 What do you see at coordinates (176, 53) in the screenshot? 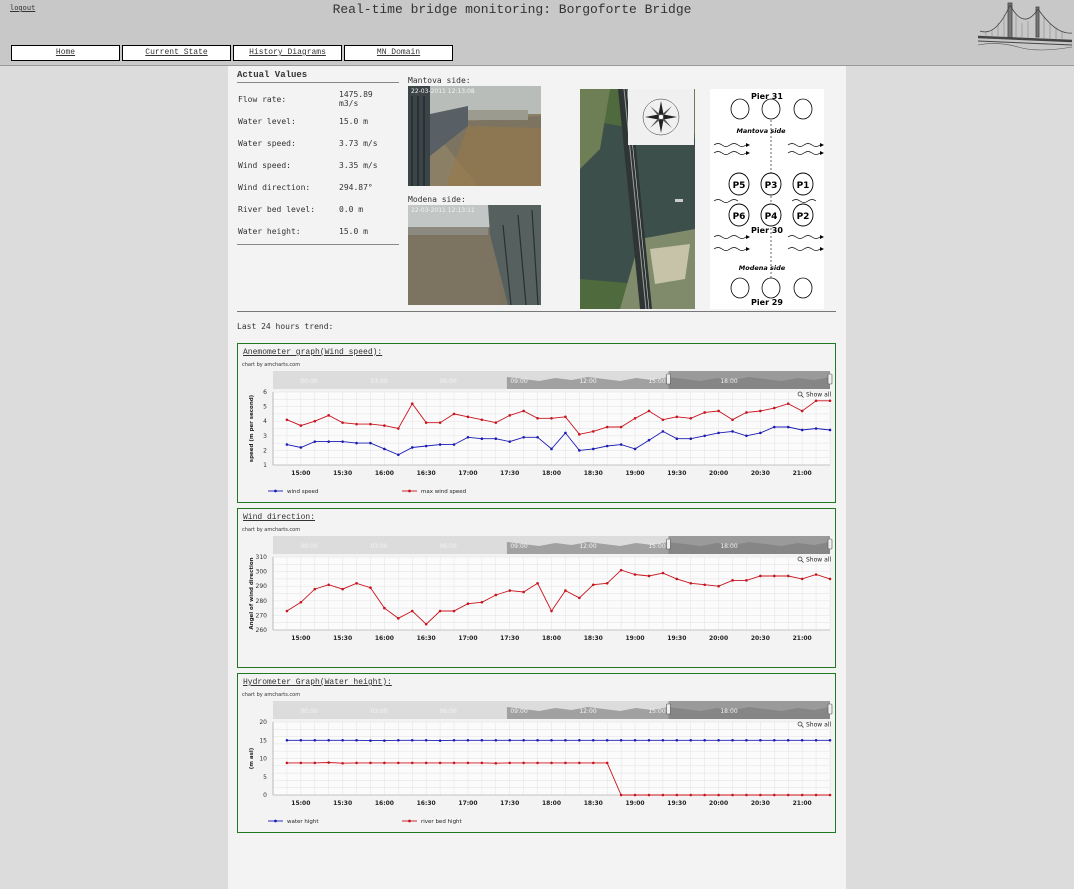
I see `nav-current-state-button: Current State` at bounding box center [176, 53].